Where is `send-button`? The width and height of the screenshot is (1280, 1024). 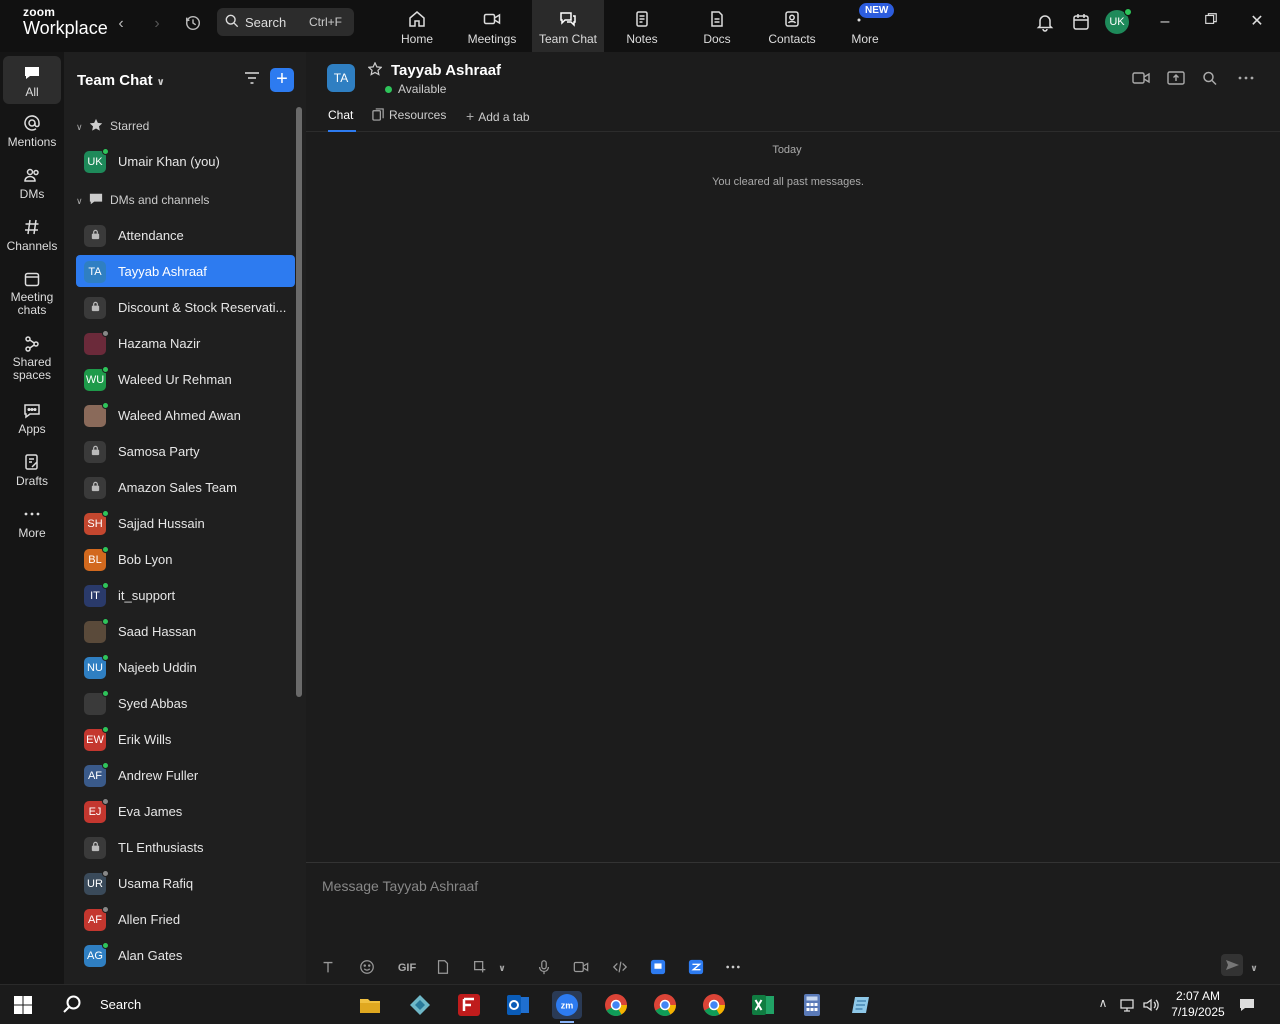
send-button is located at coordinates (1232, 965).